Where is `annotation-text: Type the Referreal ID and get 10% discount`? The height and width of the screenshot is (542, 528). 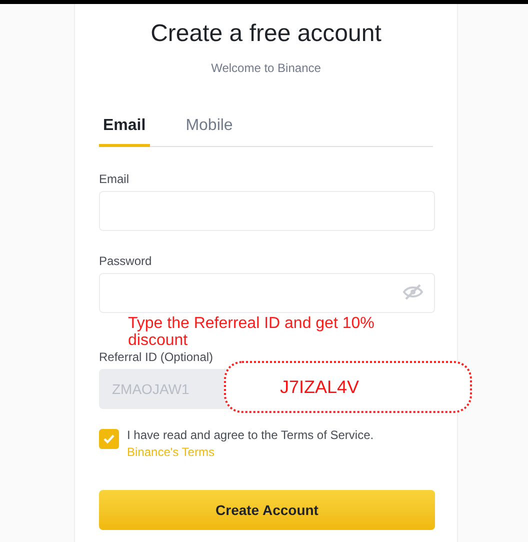
annotation-text: Type the Referreal ID and get 10% discount is located at coordinates (252, 332).